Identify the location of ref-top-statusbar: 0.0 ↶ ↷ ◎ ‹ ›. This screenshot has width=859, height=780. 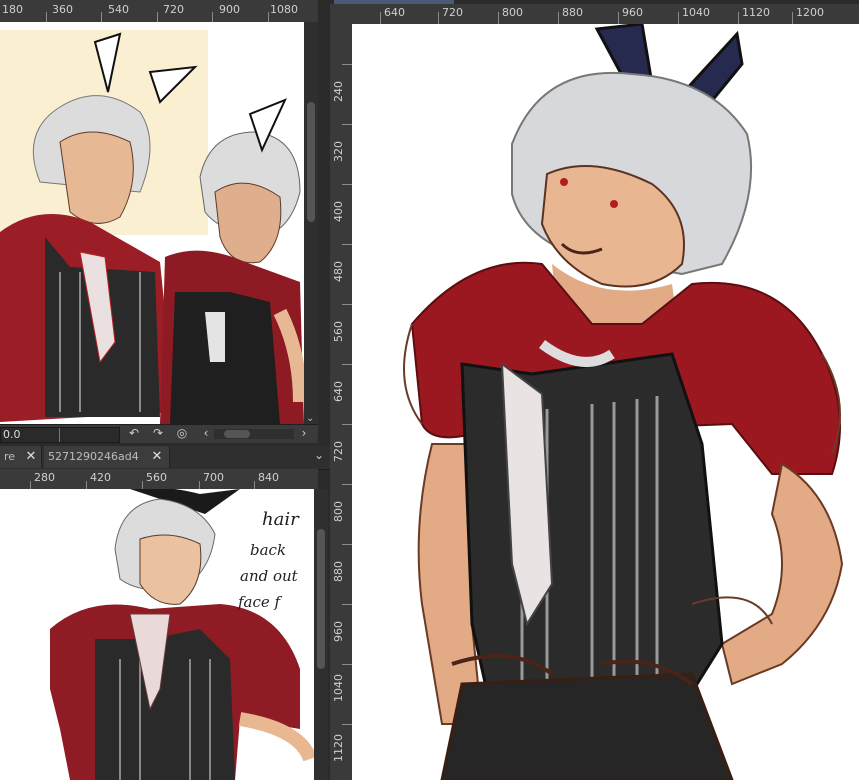
(159, 433).